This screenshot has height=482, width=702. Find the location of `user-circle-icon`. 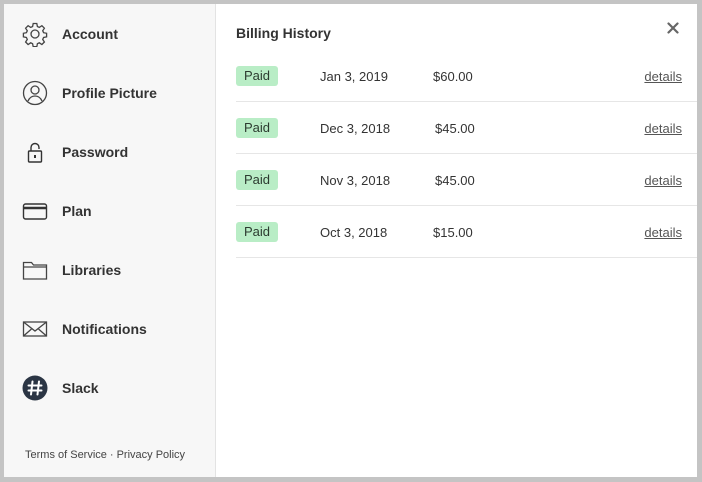

user-circle-icon is located at coordinates (35, 93).